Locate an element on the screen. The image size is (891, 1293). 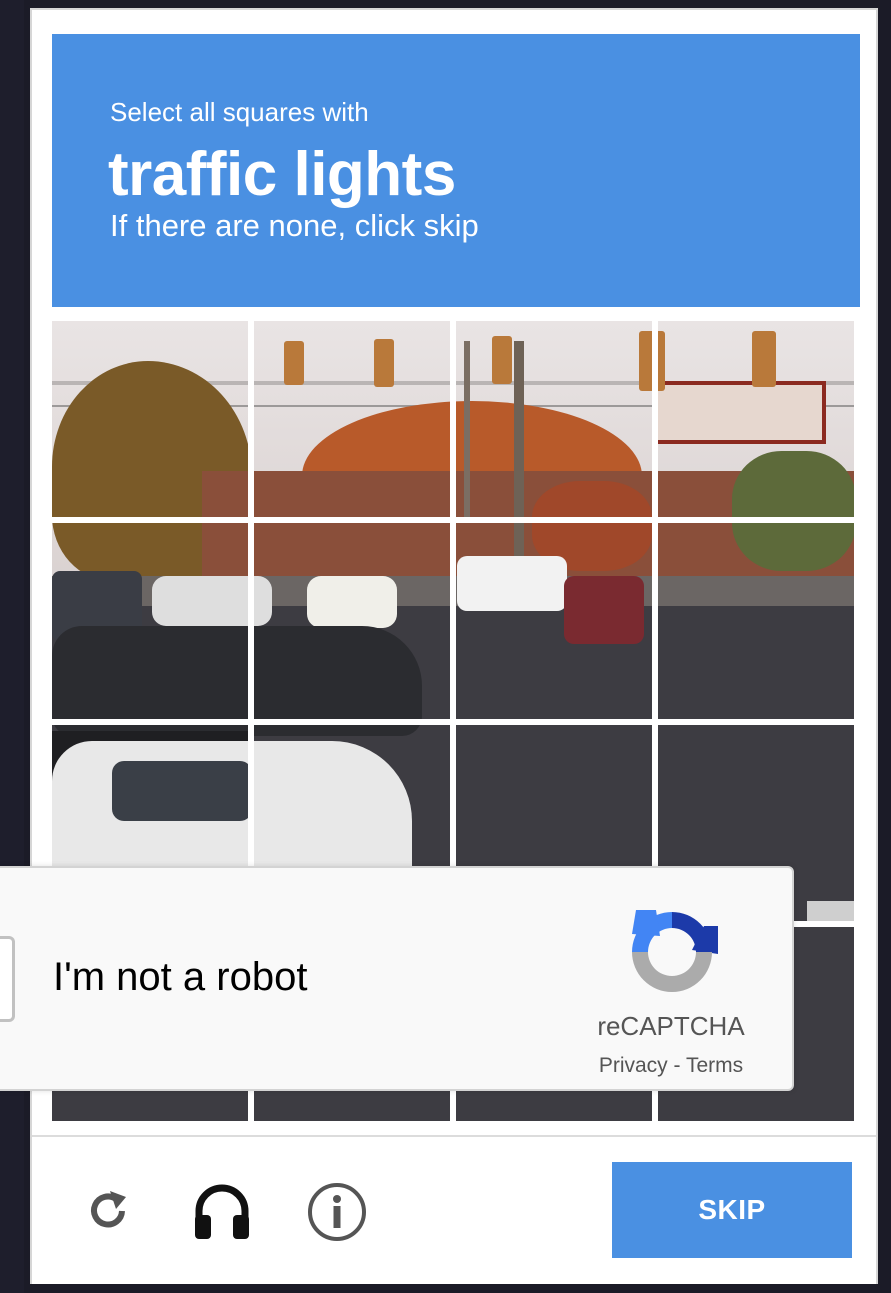
page-background is located at coordinates (12, 646).